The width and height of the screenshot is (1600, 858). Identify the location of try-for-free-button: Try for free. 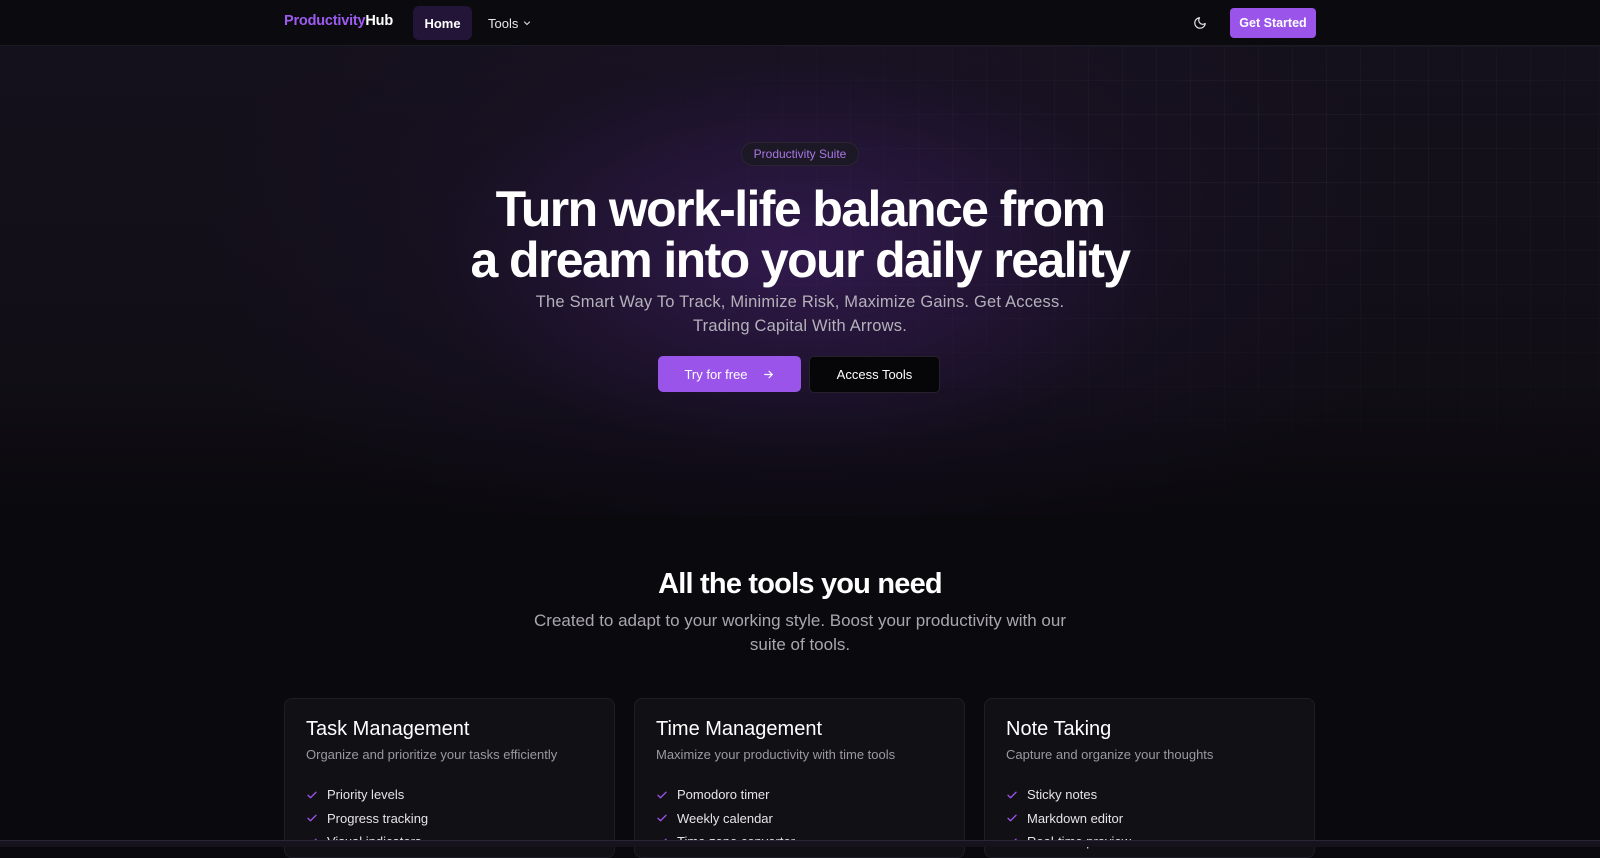
(729, 374).